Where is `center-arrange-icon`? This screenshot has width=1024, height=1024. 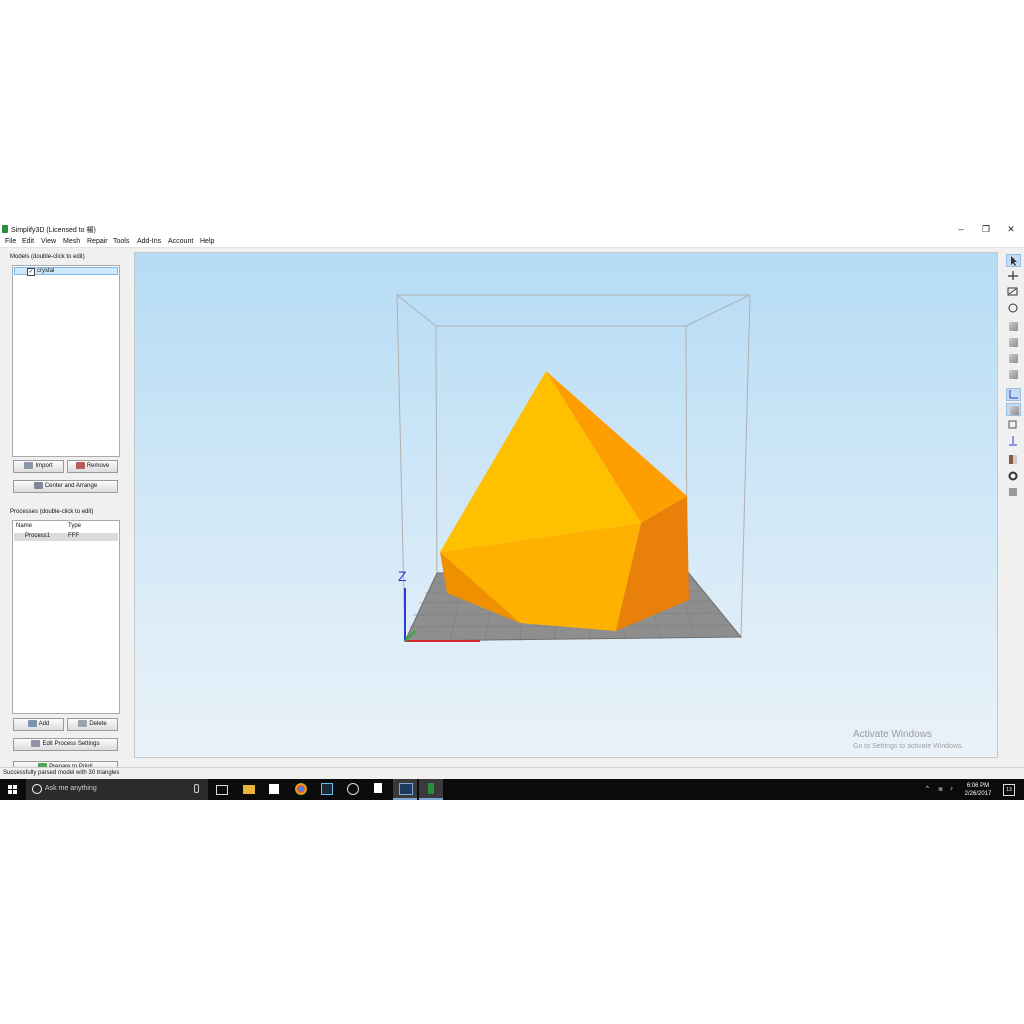 center-arrange-icon is located at coordinates (38, 485).